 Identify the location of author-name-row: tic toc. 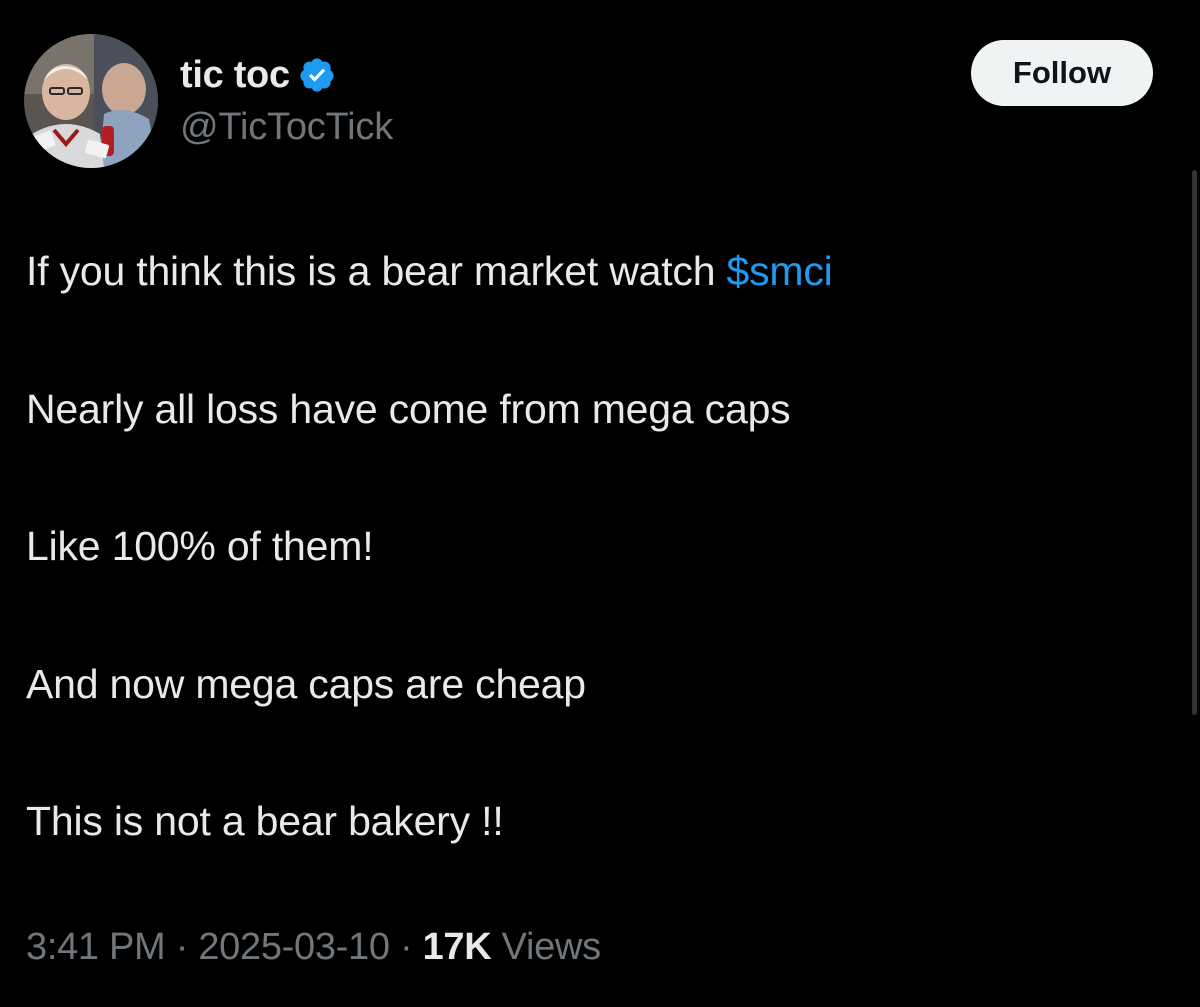
(258, 75).